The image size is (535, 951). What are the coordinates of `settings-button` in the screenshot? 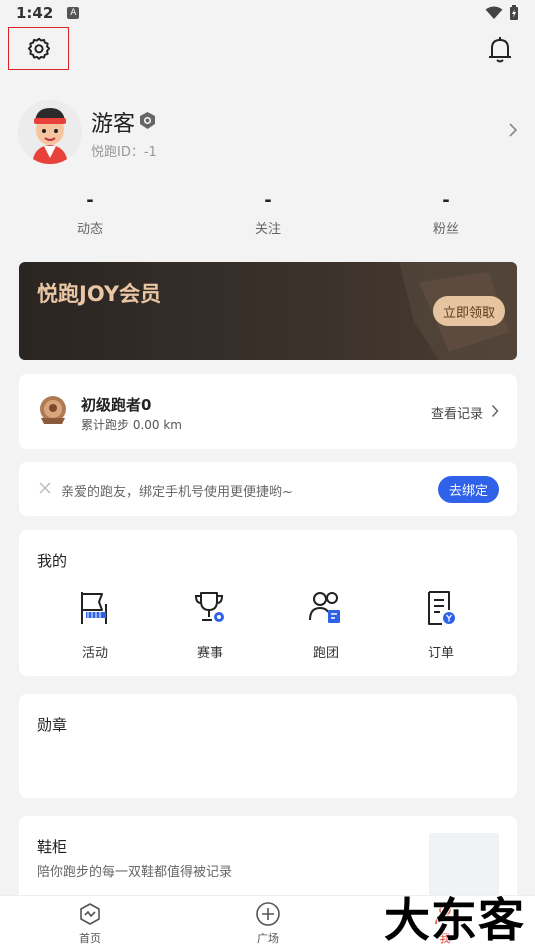 It's located at (38, 48).